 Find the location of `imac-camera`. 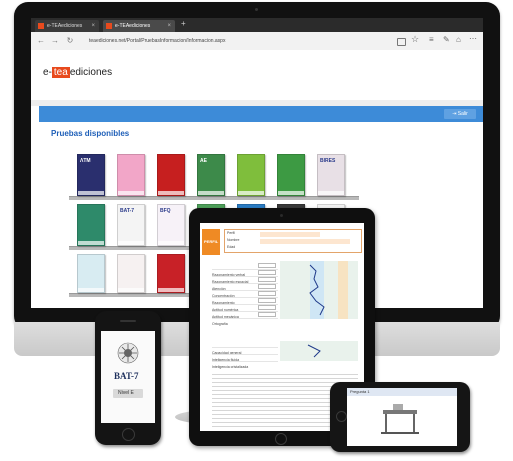

imac-camera is located at coordinates (256, 9).